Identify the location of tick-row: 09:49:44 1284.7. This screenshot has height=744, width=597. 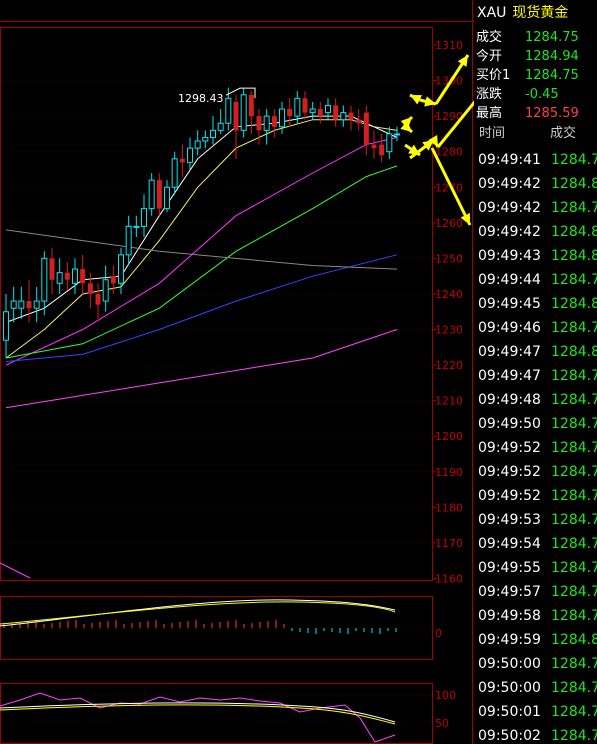
(535, 280).